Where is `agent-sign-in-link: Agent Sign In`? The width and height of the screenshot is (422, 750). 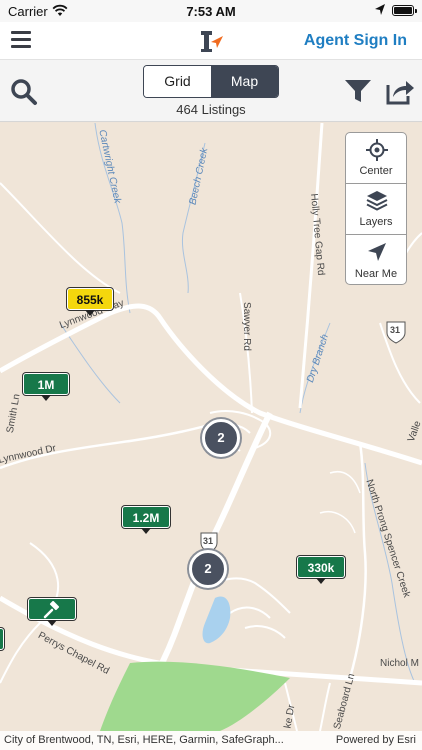 agent-sign-in-link: Agent Sign In is located at coordinates (355, 41).